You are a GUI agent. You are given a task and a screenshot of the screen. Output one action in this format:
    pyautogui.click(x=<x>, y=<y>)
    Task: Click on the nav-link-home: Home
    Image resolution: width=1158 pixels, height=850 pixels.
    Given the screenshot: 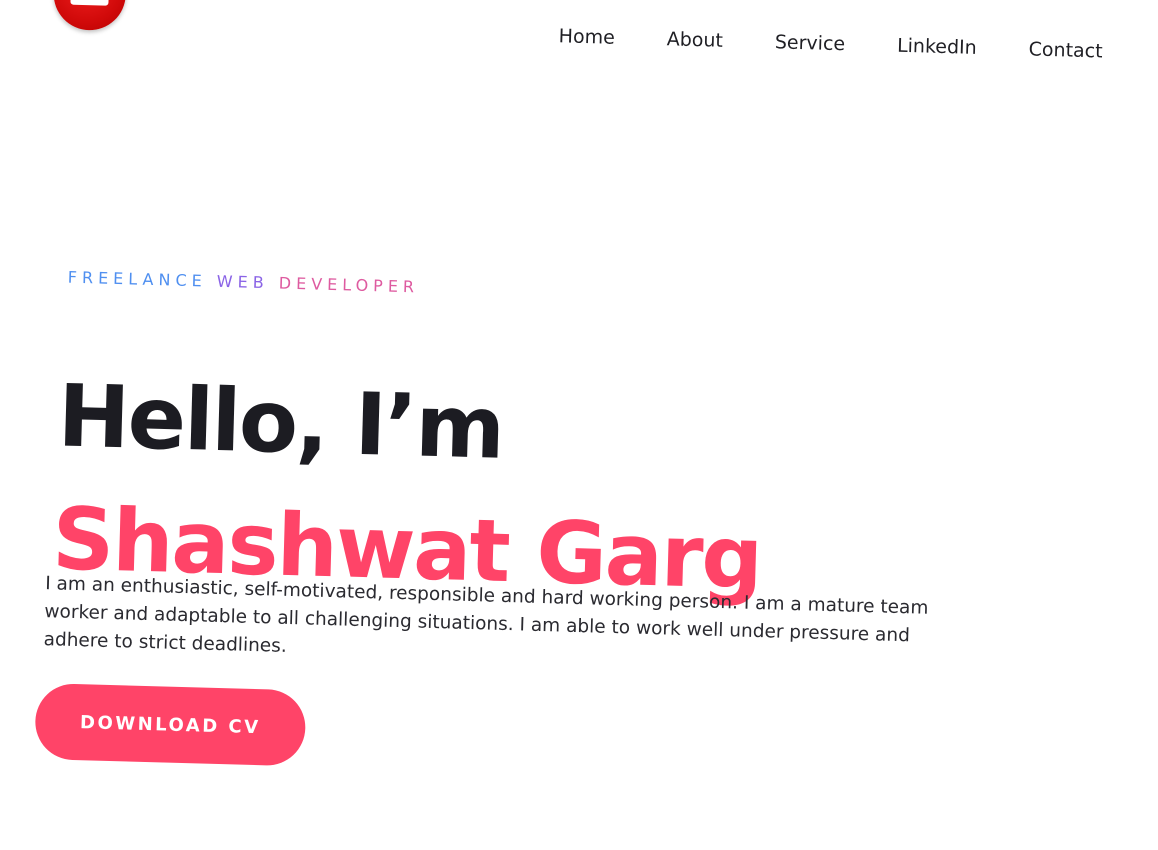 What is the action you would take?
    pyautogui.click(x=586, y=37)
    